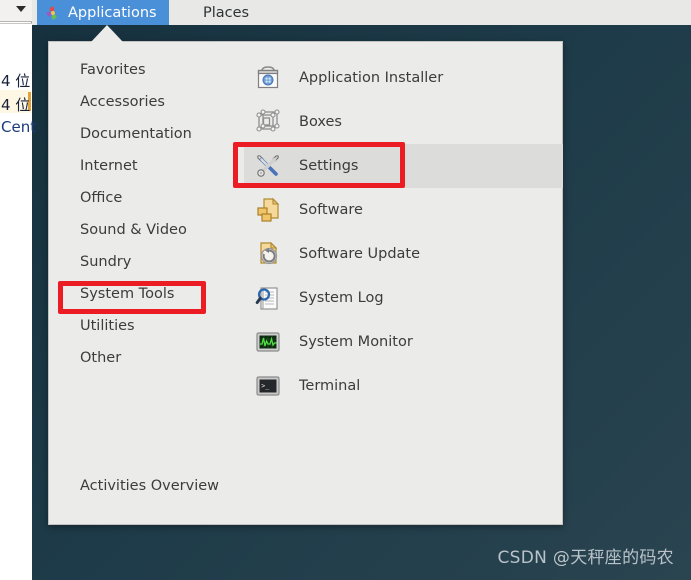 This screenshot has width=691, height=580. I want to click on tab-applications: Applications, so click(103, 12).